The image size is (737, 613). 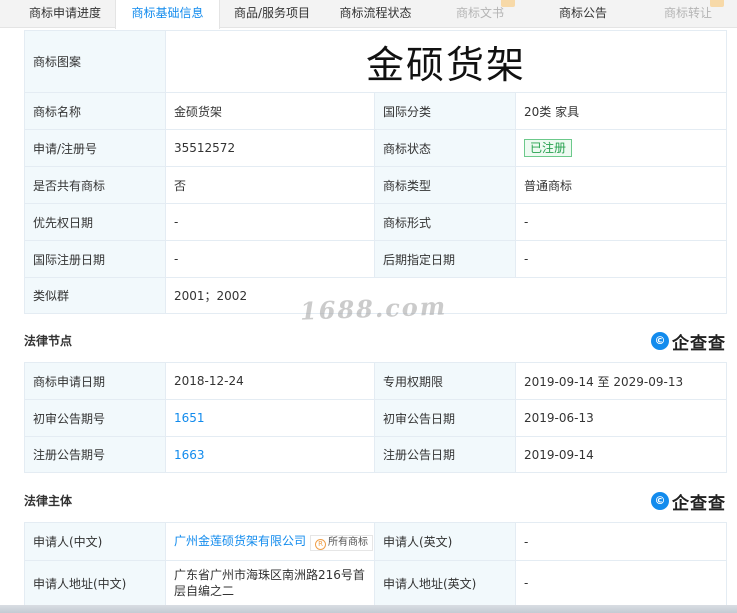 I want to click on reg-date-label: 注册公告日期, so click(x=445, y=454).